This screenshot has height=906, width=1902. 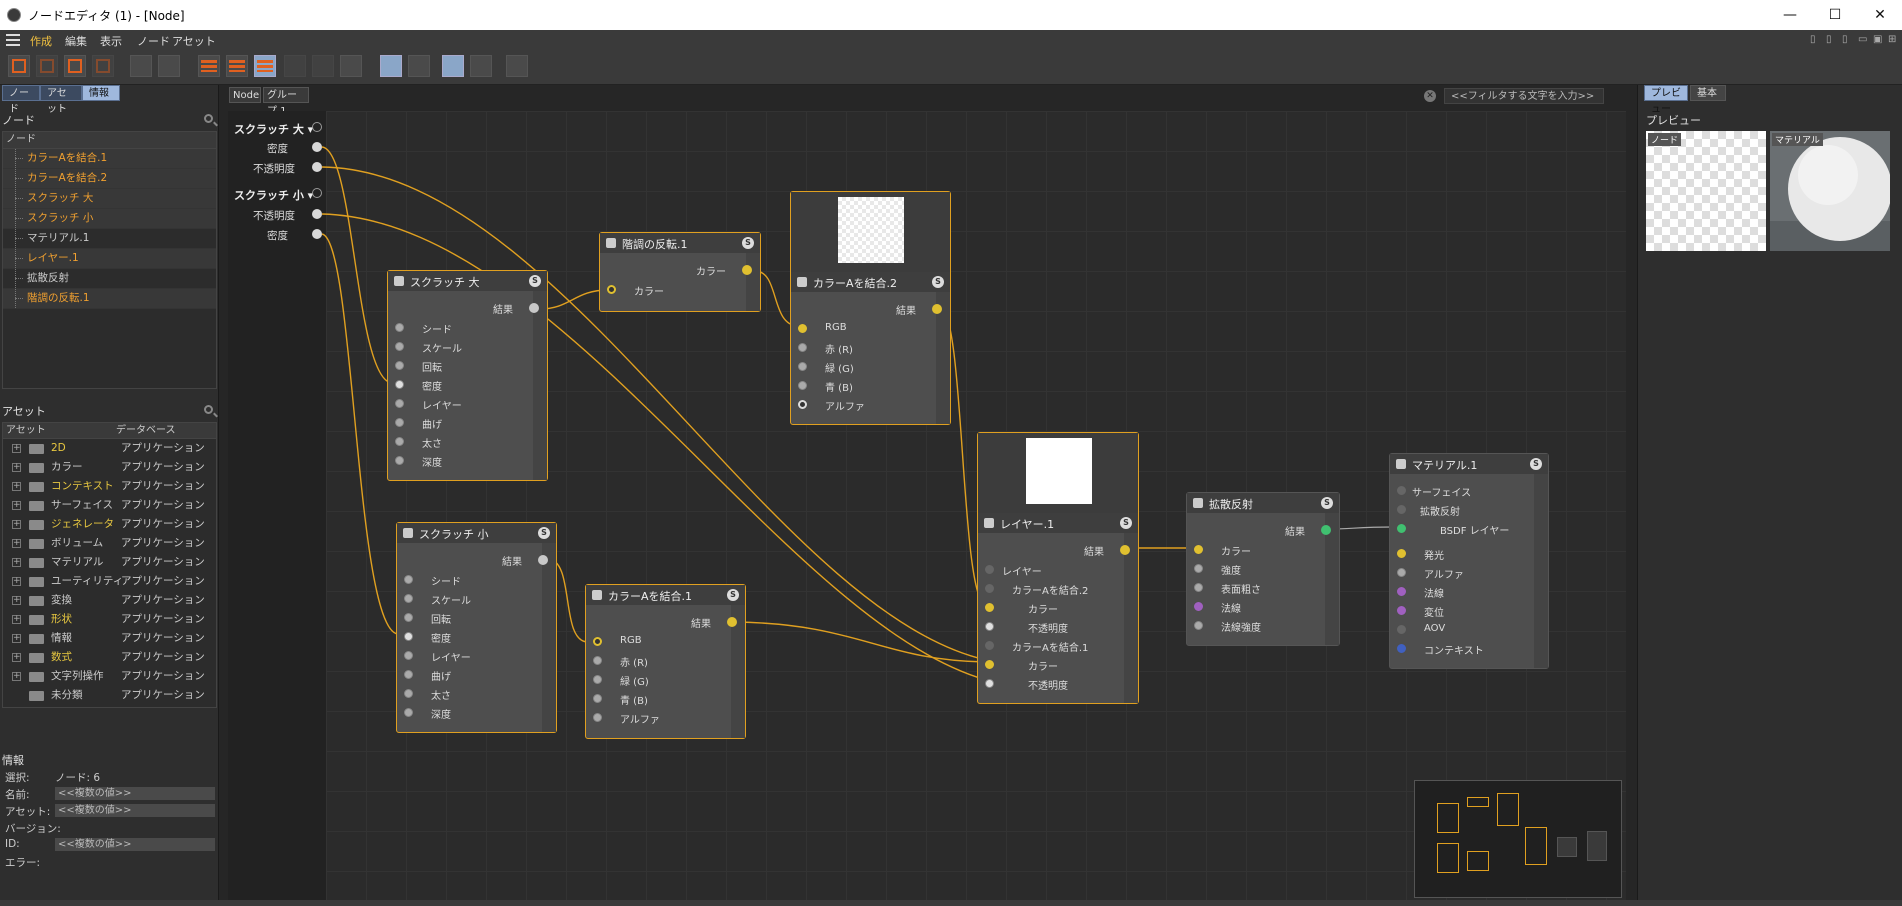 I want to click on tab-info: 情報, so click(x=101, y=93).